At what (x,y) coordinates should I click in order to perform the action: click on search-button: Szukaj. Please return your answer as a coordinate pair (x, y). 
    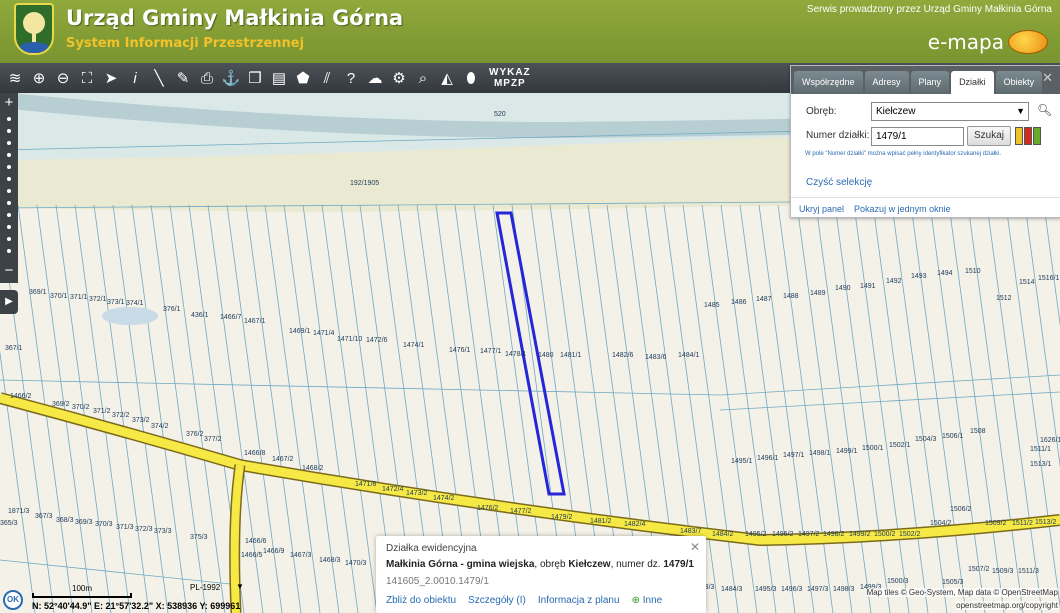
    Looking at the image, I should click on (989, 136).